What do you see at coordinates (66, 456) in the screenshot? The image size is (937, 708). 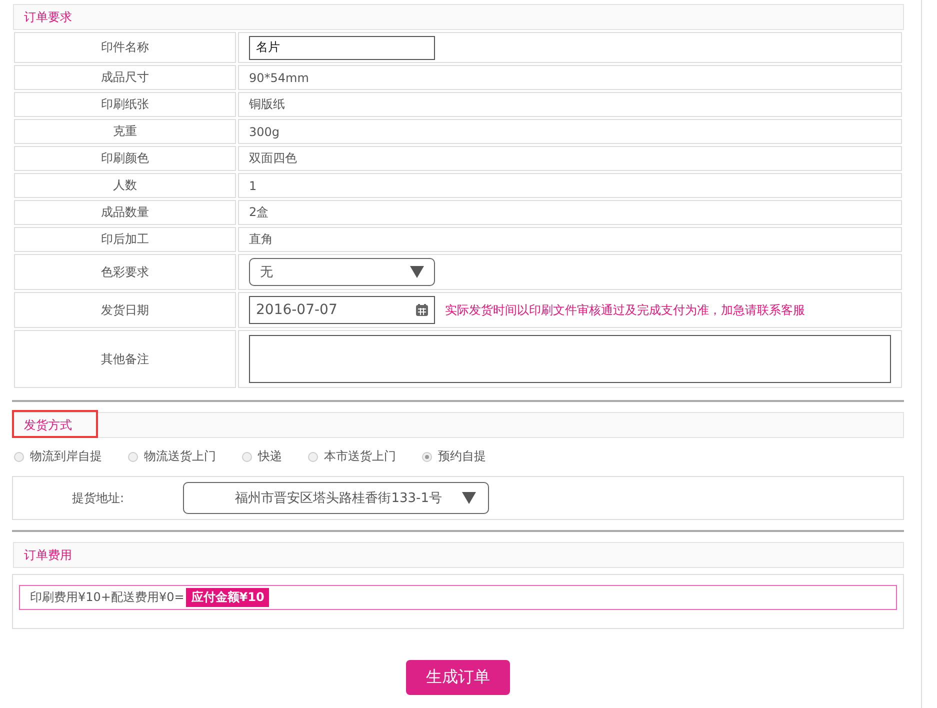 I see `radio-label: 物流到岸自提` at bounding box center [66, 456].